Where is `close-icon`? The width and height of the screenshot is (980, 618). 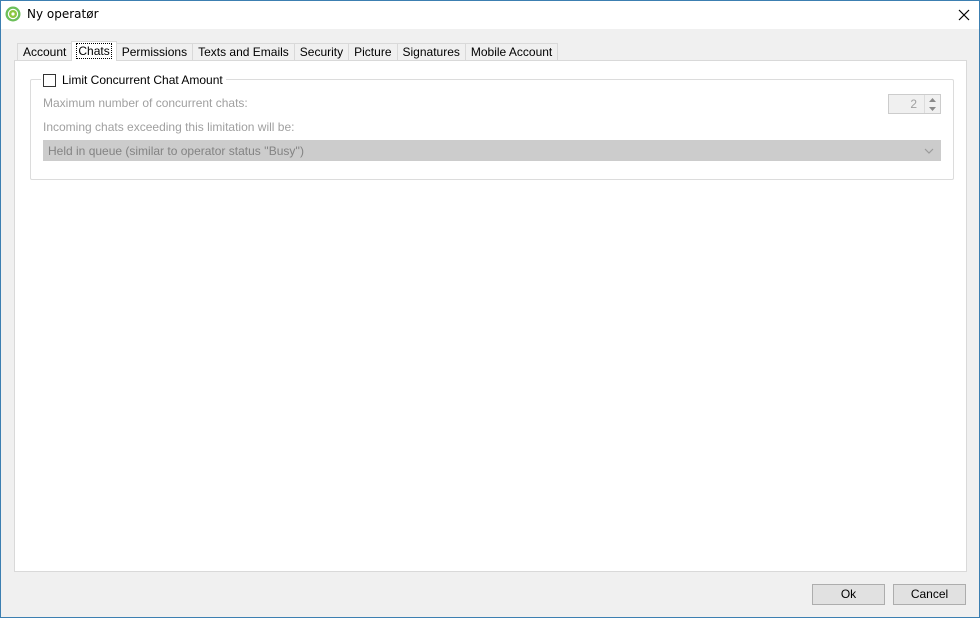 close-icon is located at coordinates (964, 15).